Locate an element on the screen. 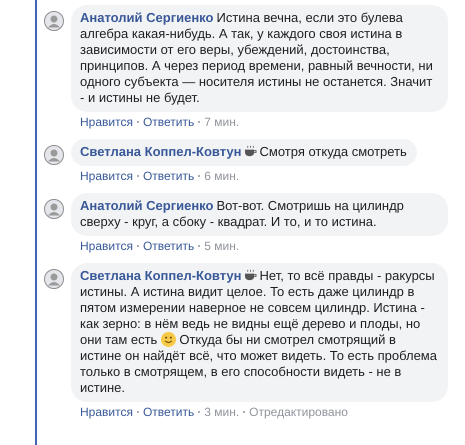 The height and width of the screenshot is (445, 465). comment-text: Анатолий Сергиенко Вот-вот. Смотришь на цилиндр сверху - круг, а сбоку - квадрат. И то, и то истина. is located at coordinates (242, 214).